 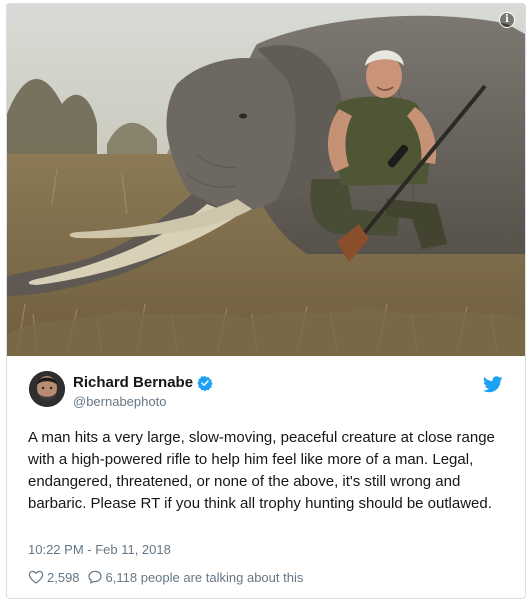 I want to click on like-action: 2,598, so click(x=54, y=577).